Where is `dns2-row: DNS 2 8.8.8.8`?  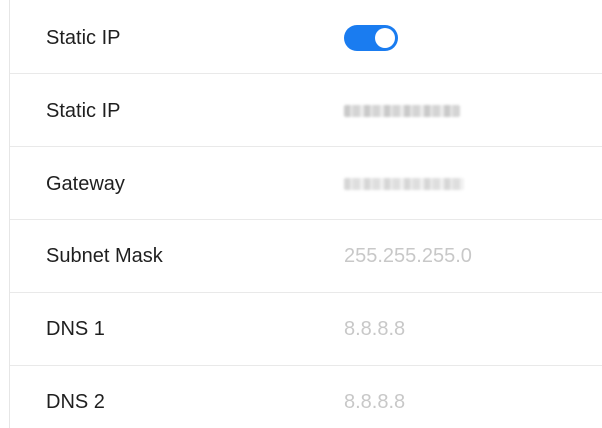
dns2-row: DNS 2 8.8.8.8 is located at coordinates (306, 397).